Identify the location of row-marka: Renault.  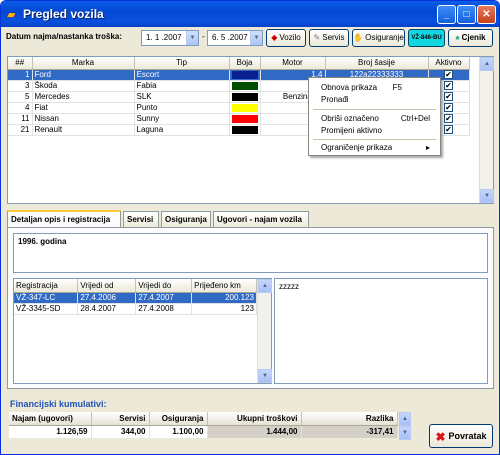
(83, 130).